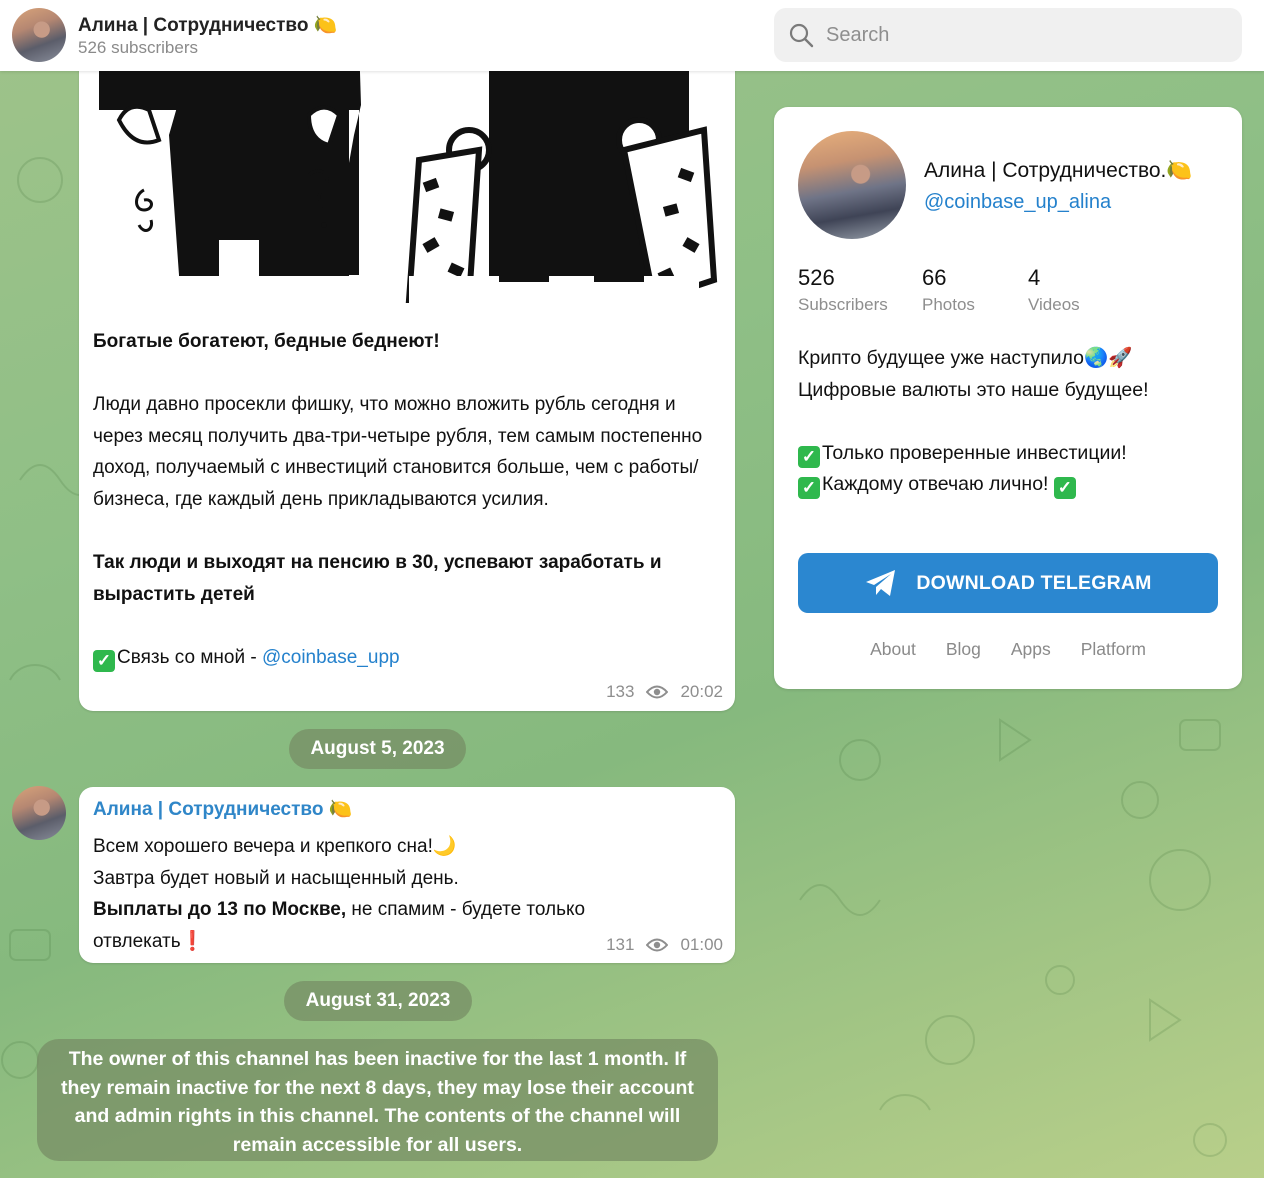 Image resolution: width=1264 pixels, height=1178 pixels. Describe the element at coordinates (1008, 649) in the screenshot. I see `footer-links: About Blog Apps Platform` at that location.